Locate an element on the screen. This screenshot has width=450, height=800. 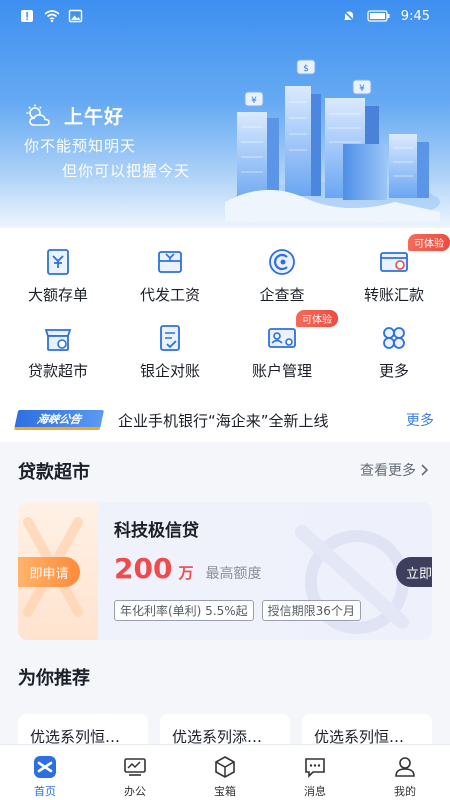
loan-product-name: 科技极信贷 is located at coordinates (156, 531).